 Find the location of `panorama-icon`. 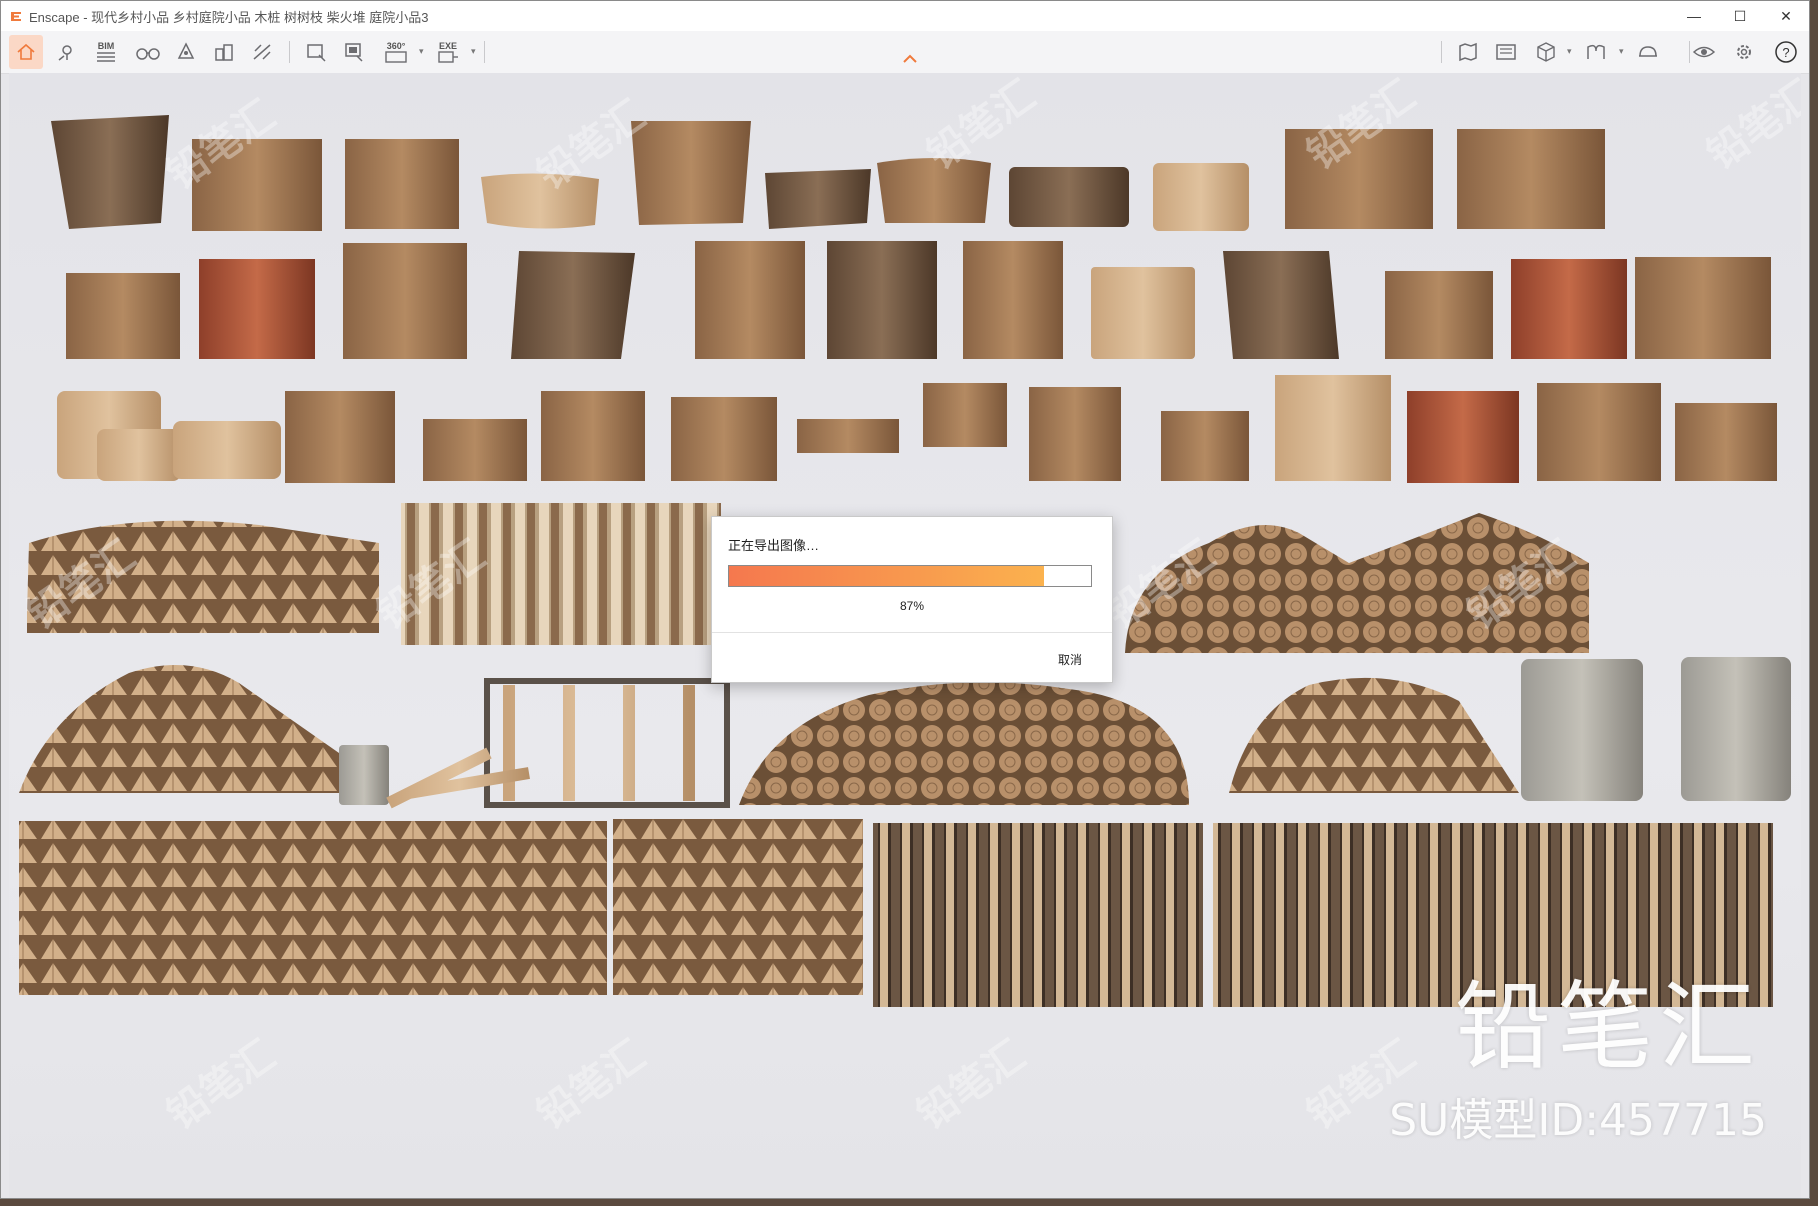

panorama-icon is located at coordinates (396, 57).